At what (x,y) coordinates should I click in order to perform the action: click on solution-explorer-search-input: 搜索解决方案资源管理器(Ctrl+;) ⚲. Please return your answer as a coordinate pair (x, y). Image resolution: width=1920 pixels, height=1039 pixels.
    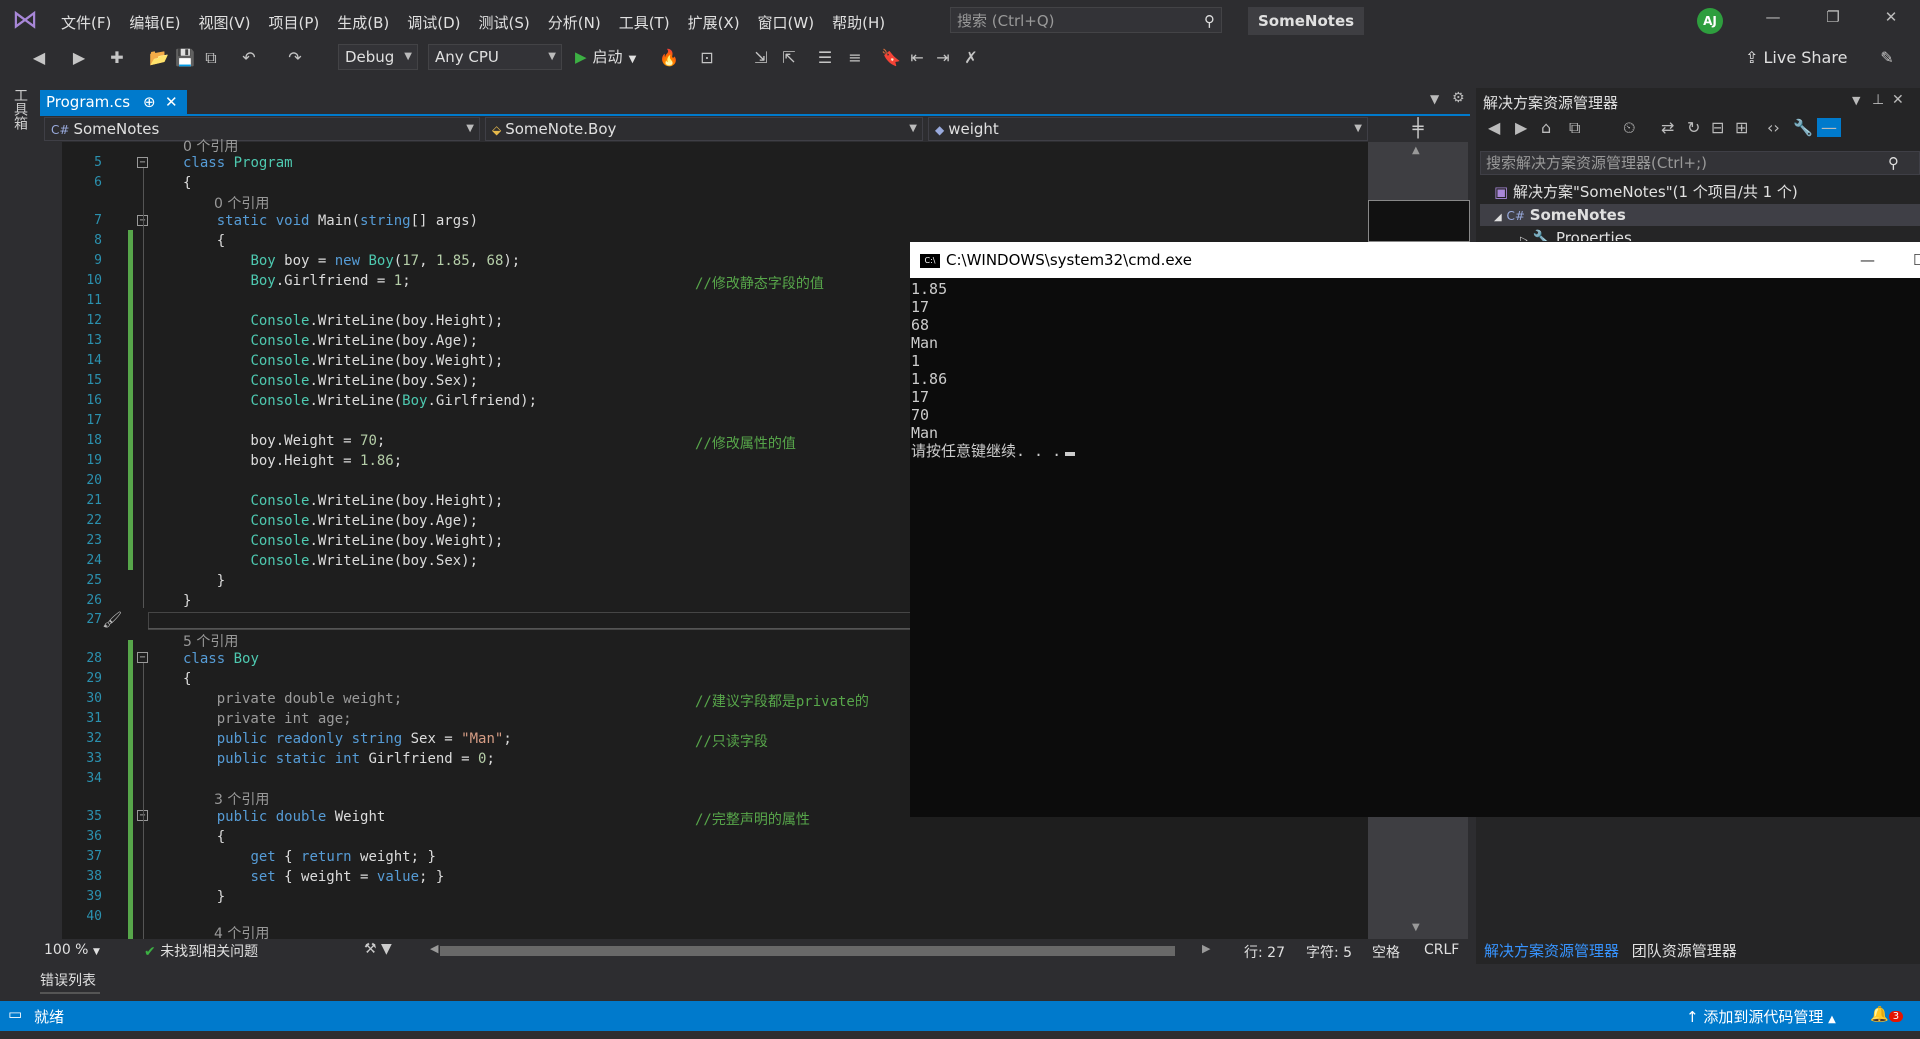
    Looking at the image, I should click on (1700, 163).